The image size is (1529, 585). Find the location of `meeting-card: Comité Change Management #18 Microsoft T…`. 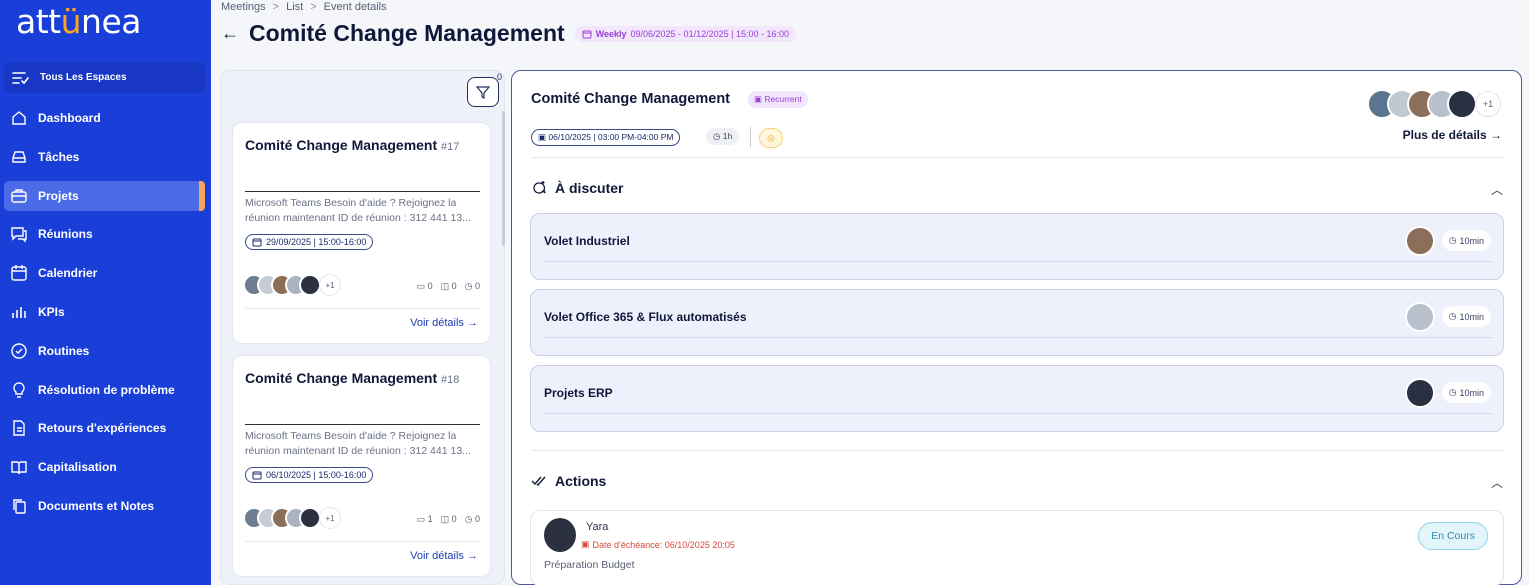

meeting-card: Comité Change Management #18 Microsoft T… is located at coordinates (361, 466).